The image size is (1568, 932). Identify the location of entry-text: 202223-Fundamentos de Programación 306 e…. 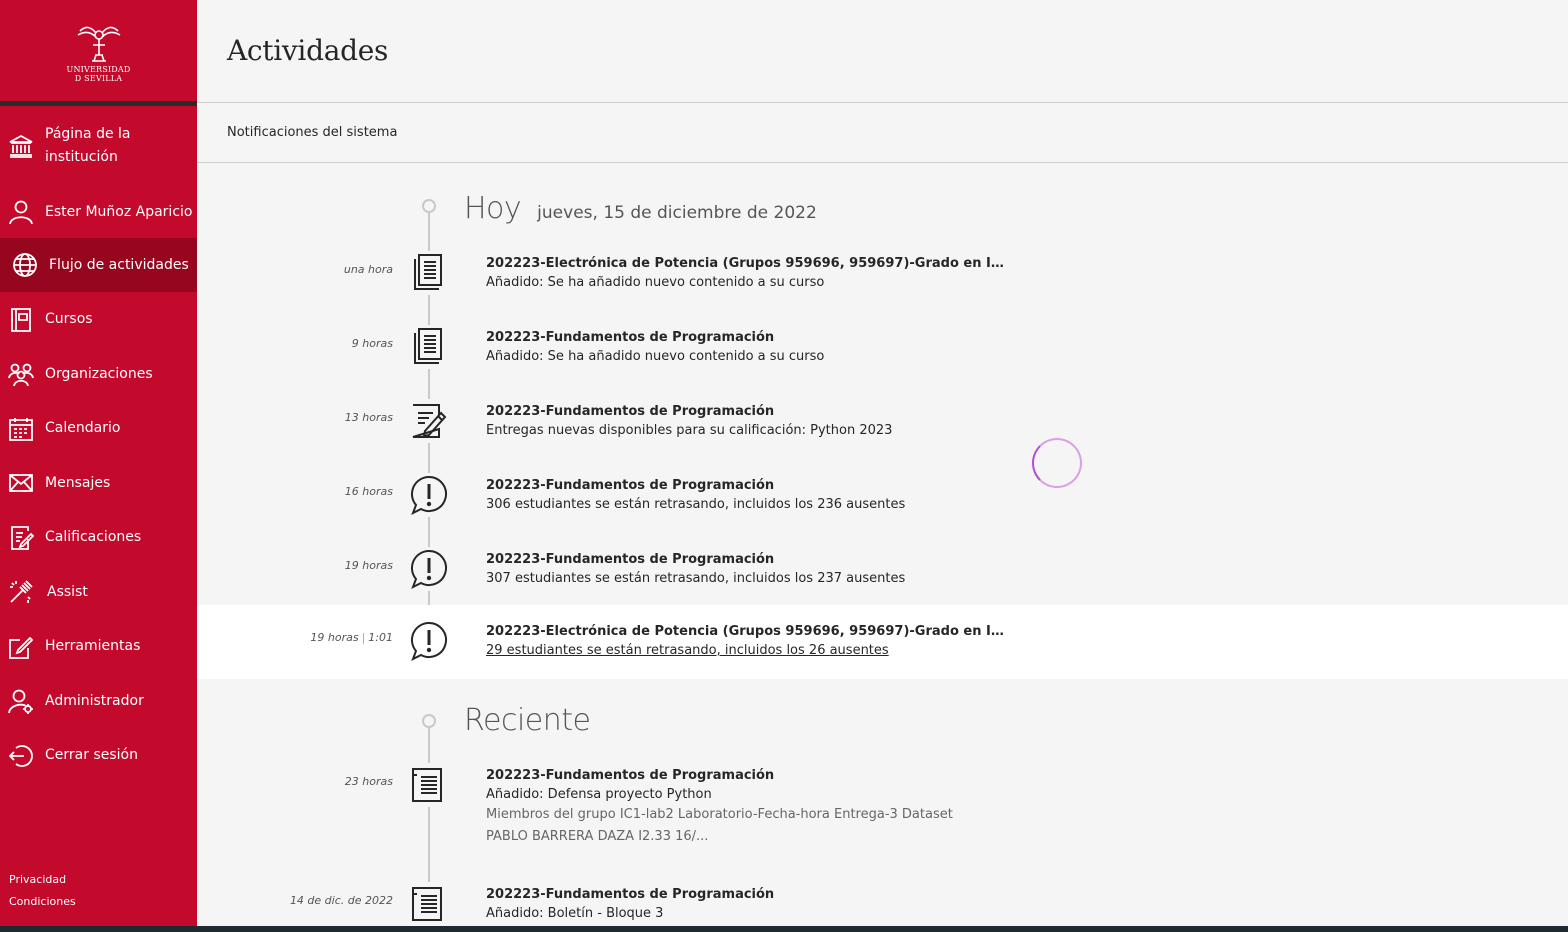
(746, 495).